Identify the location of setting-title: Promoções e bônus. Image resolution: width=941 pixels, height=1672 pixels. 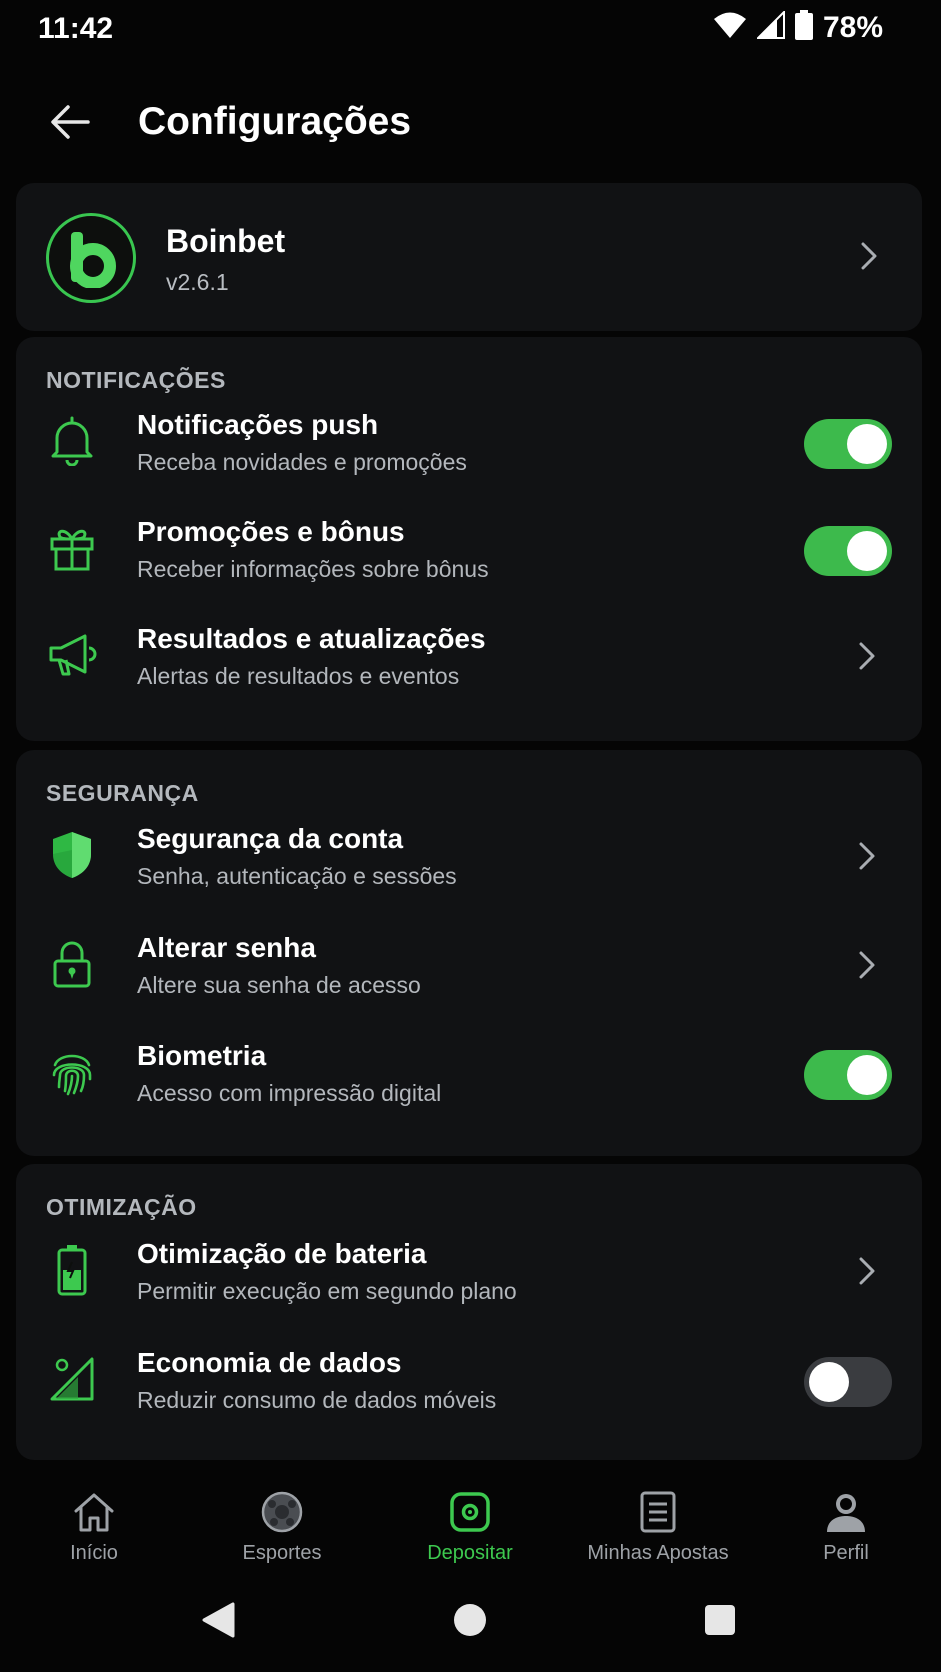
(271, 531).